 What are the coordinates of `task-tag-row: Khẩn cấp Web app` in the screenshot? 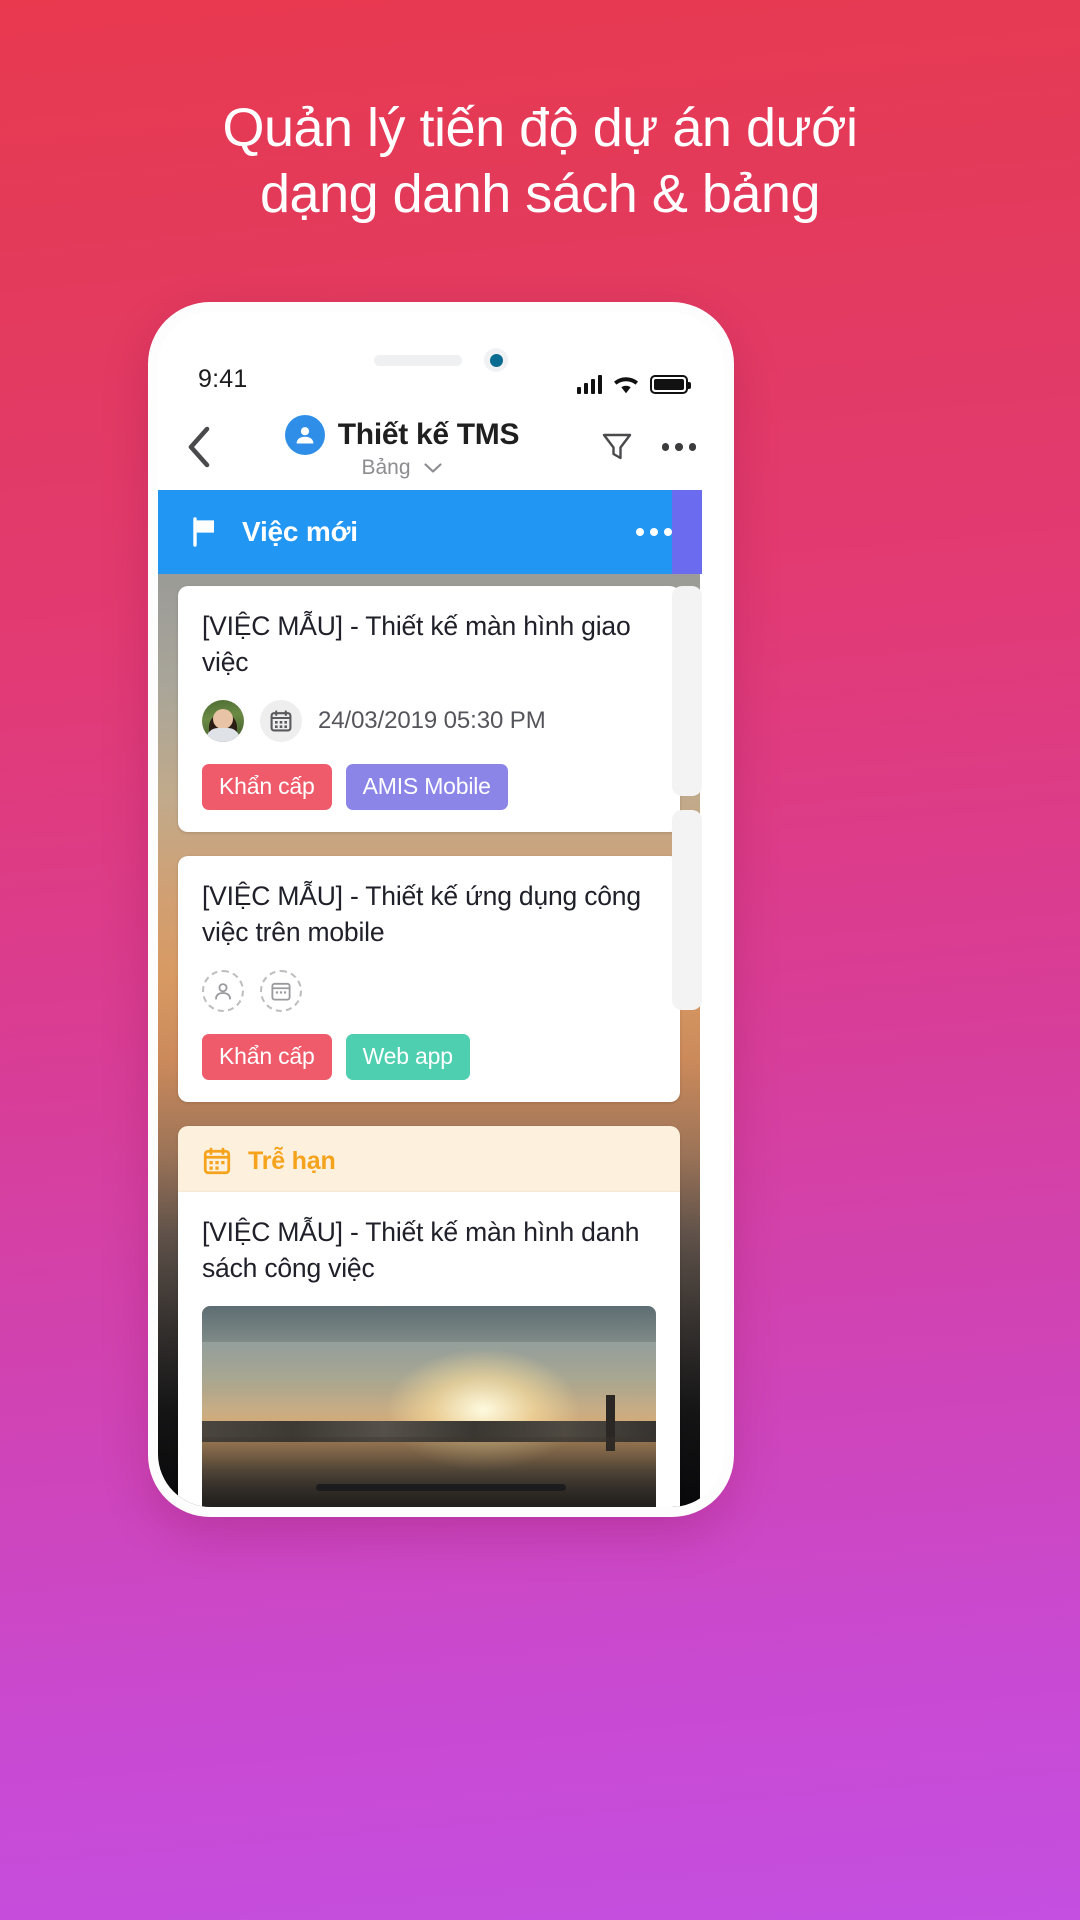 It's located at (429, 1057).